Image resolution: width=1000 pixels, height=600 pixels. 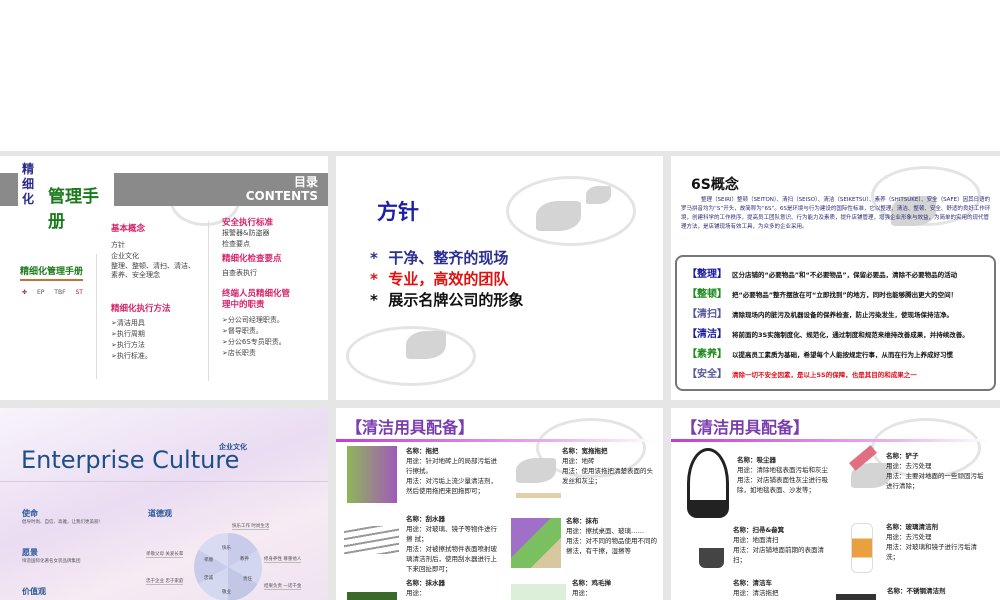 What do you see at coordinates (128, 323) in the screenshot?
I see `contents-item: ➢清洁用具` at bounding box center [128, 323].